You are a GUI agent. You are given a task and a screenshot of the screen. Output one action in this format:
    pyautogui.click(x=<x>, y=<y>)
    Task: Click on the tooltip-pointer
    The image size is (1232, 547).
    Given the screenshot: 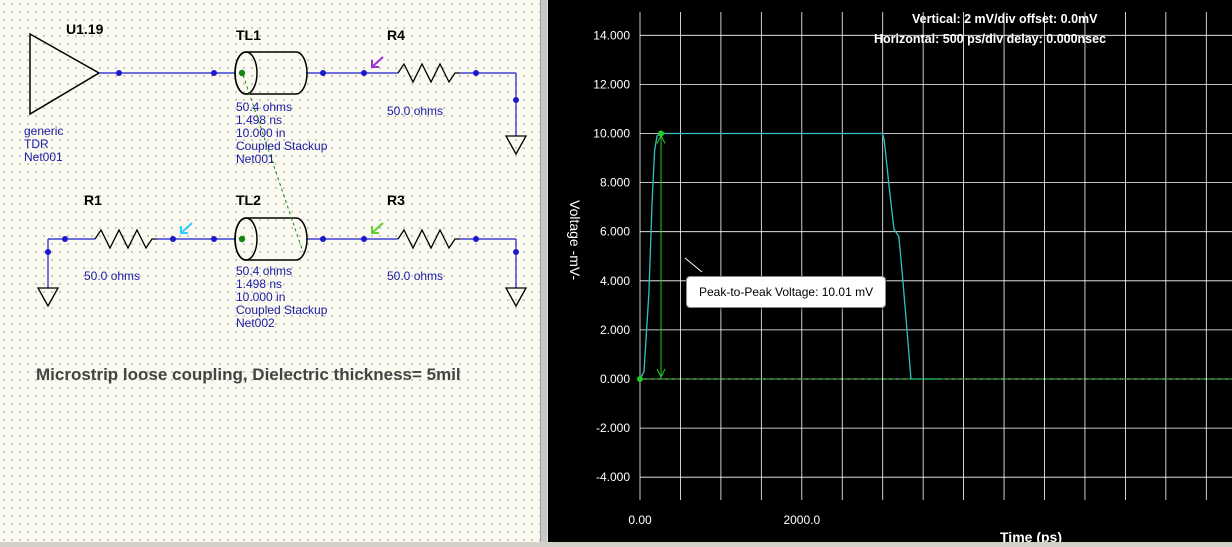 What is the action you would take?
    pyautogui.click(x=693, y=265)
    